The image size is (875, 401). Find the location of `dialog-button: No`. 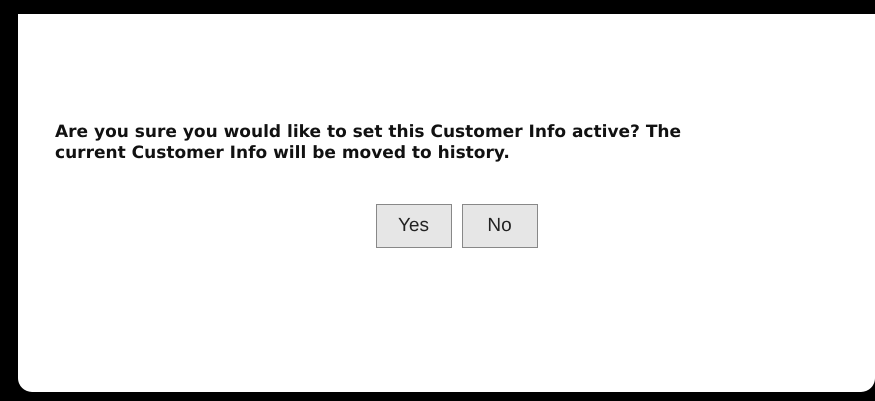

dialog-button: No is located at coordinates (500, 226).